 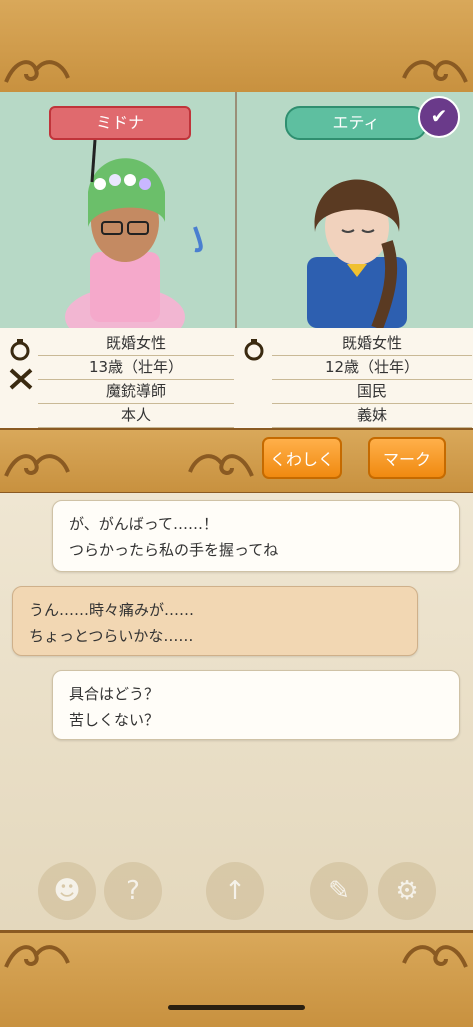 What do you see at coordinates (67, 891) in the screenshot?
I see `hud-faded-icon: ☻` at bounding box center [67, 891].